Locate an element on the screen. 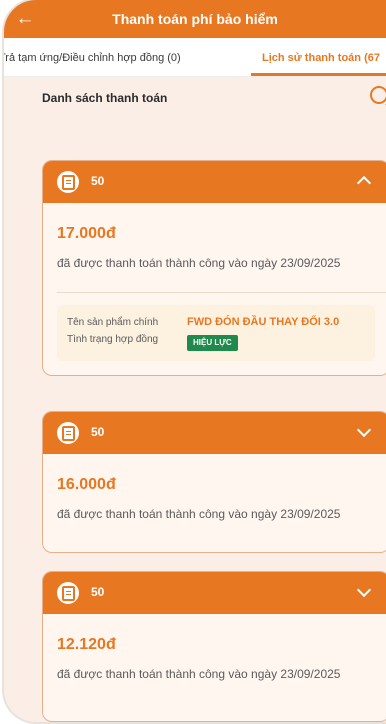 The height and width of the screenshot is (724, 386). tab-advance-adjustment: Trả tạm ứng/Điều chỉnh hợp đồng (0) is located at coordinates (92, 58).